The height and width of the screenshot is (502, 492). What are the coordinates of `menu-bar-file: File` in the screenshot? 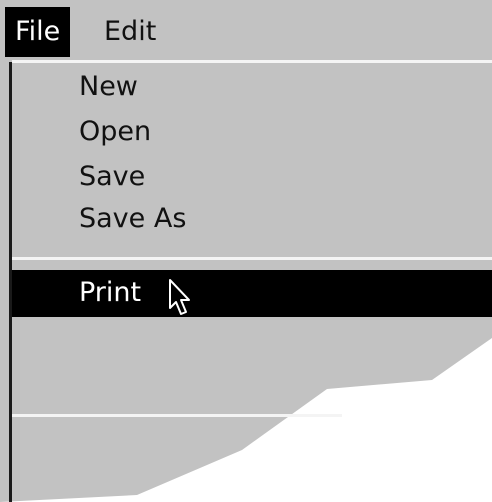 It's located at (38, 32).